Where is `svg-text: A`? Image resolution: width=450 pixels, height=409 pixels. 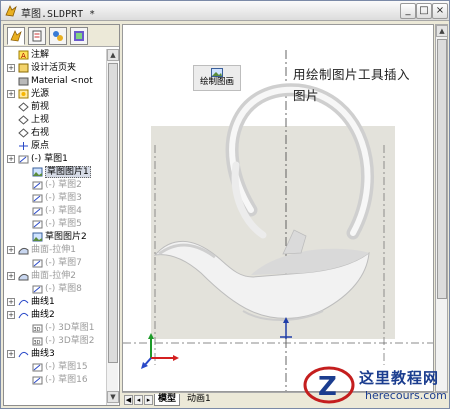 svg-text: A is located at coordinates (23, 56).